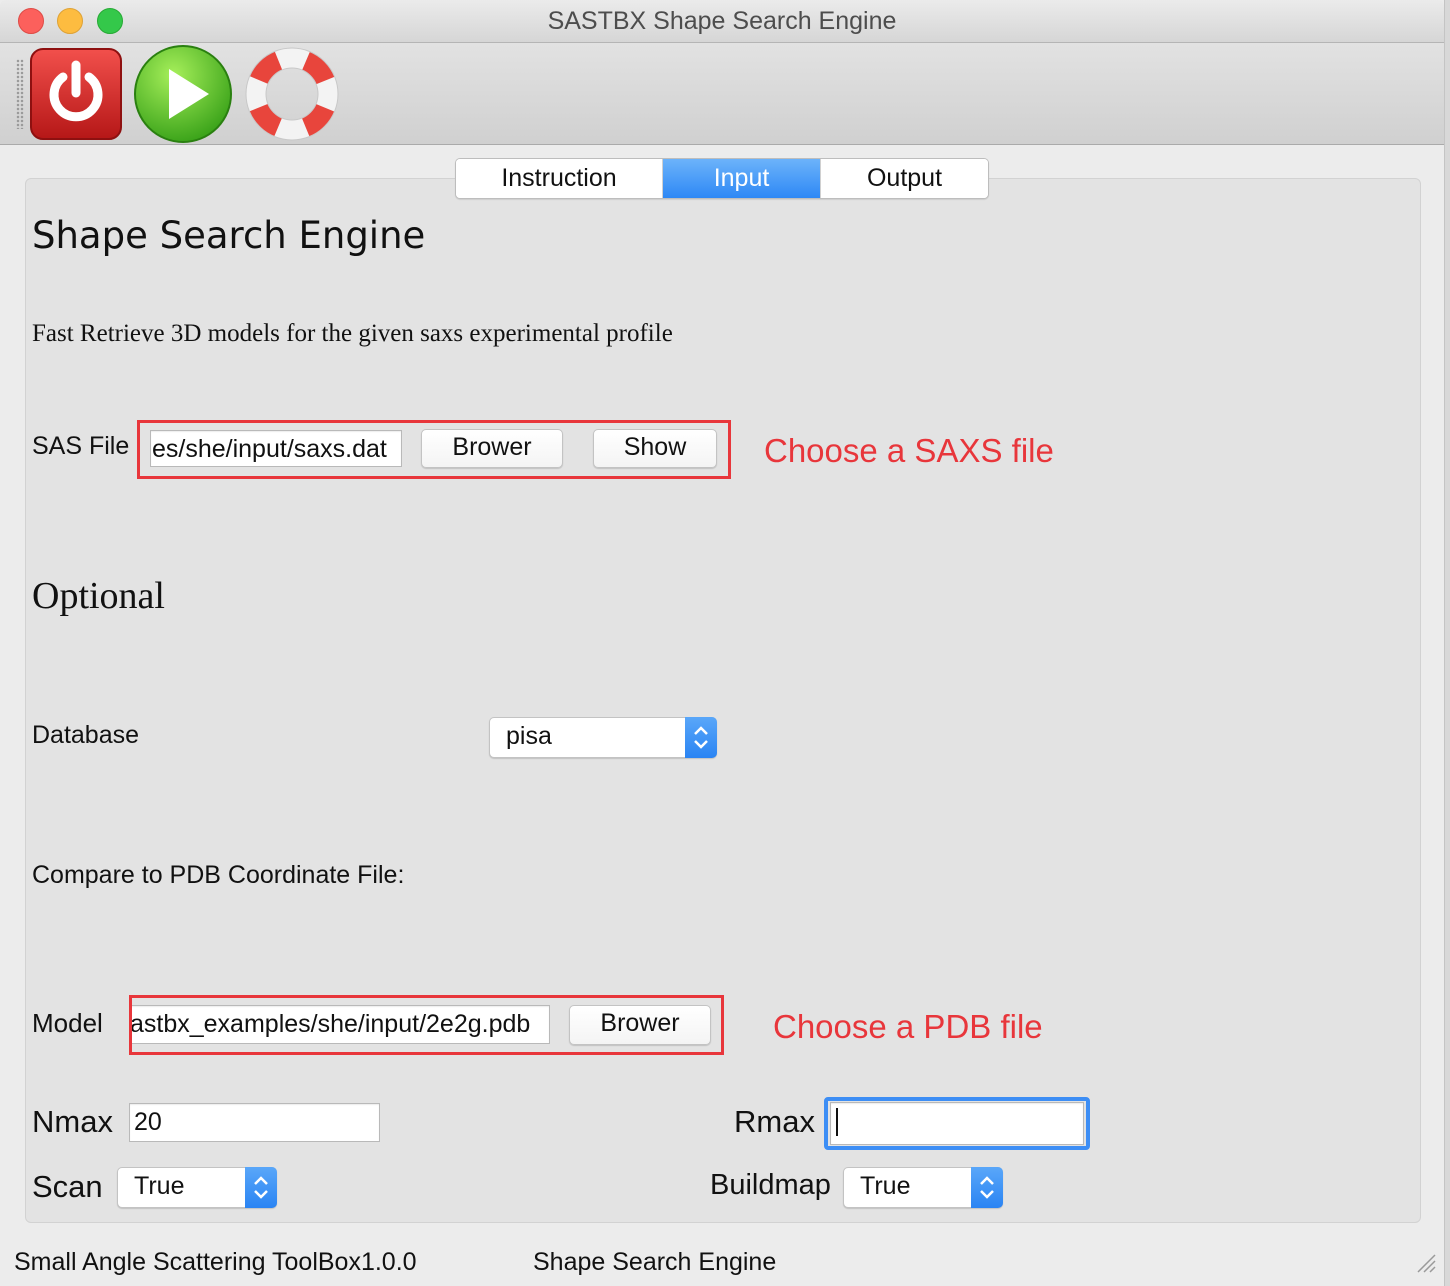 Image resolution: width=1450 pixels, height=1286 pixels. I want to click on play-icon, so click(183, 94).